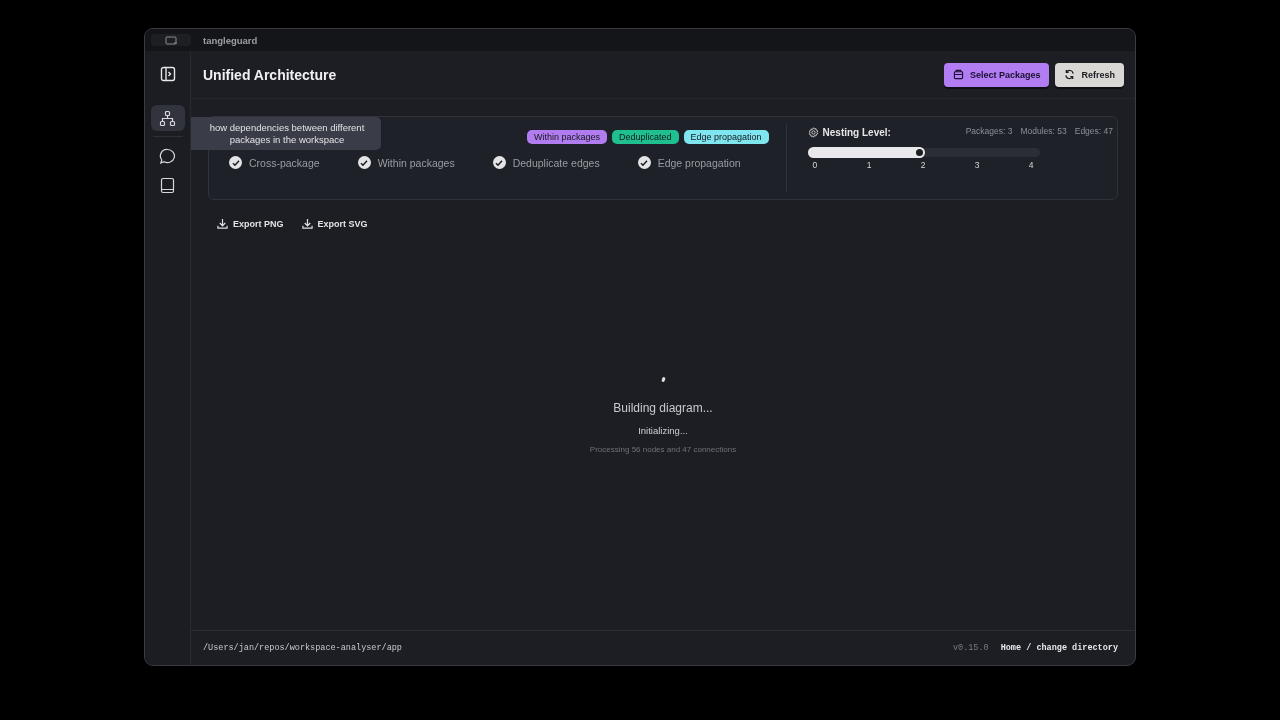 Image resolution: width=1280 pixels, height=720 pixels. What do you see at coordinates (645, 137) in the screenshot?
I see `filter-tag: Deduplicated` at bounding box center [645, 137].